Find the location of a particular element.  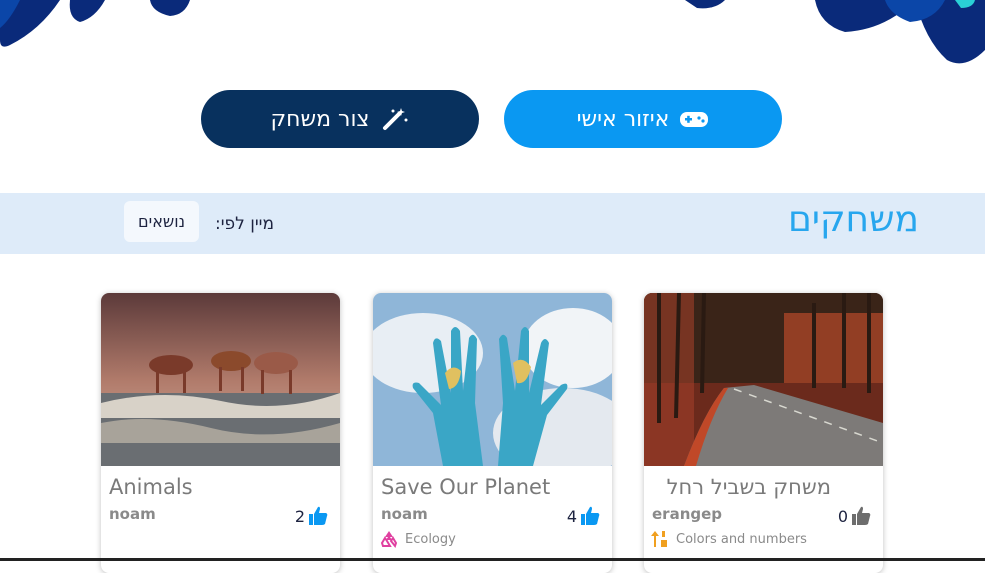

card-likes: 0 is located at coordinates (854, 516).